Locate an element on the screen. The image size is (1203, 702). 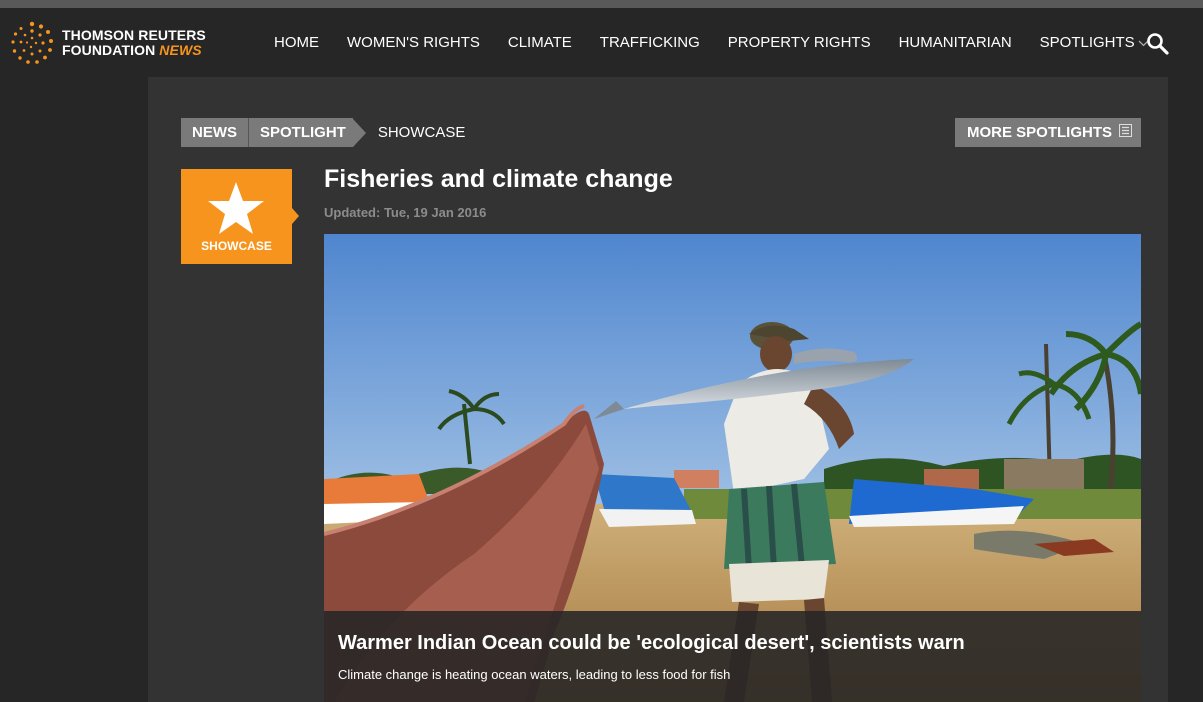
logo-line-2: FOUNDATION NEWS is located at coordinates (134, 50).